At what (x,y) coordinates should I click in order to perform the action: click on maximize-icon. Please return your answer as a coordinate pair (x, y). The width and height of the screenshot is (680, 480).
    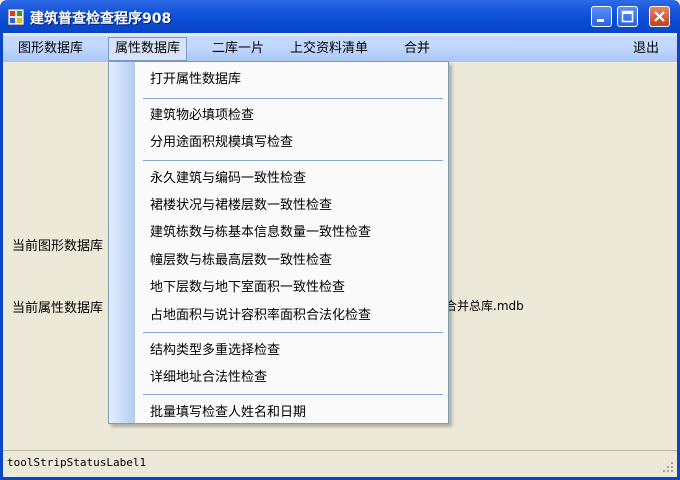
    Looking at the image, I should click on (627, 16).